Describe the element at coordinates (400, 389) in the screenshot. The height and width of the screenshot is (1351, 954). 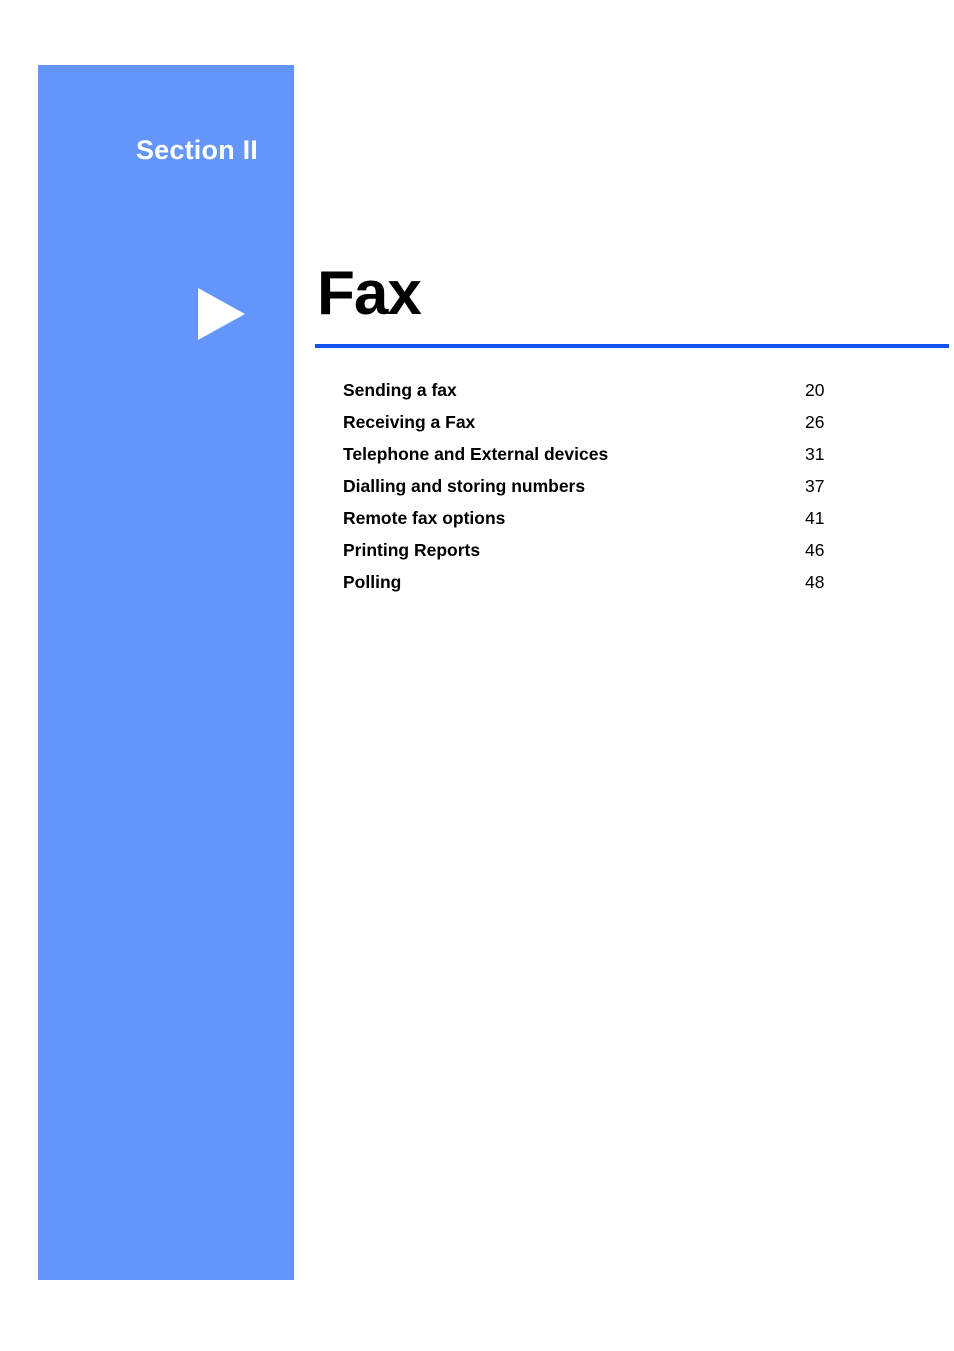
I see `toc-entry-title: Sending a fax` at that location.